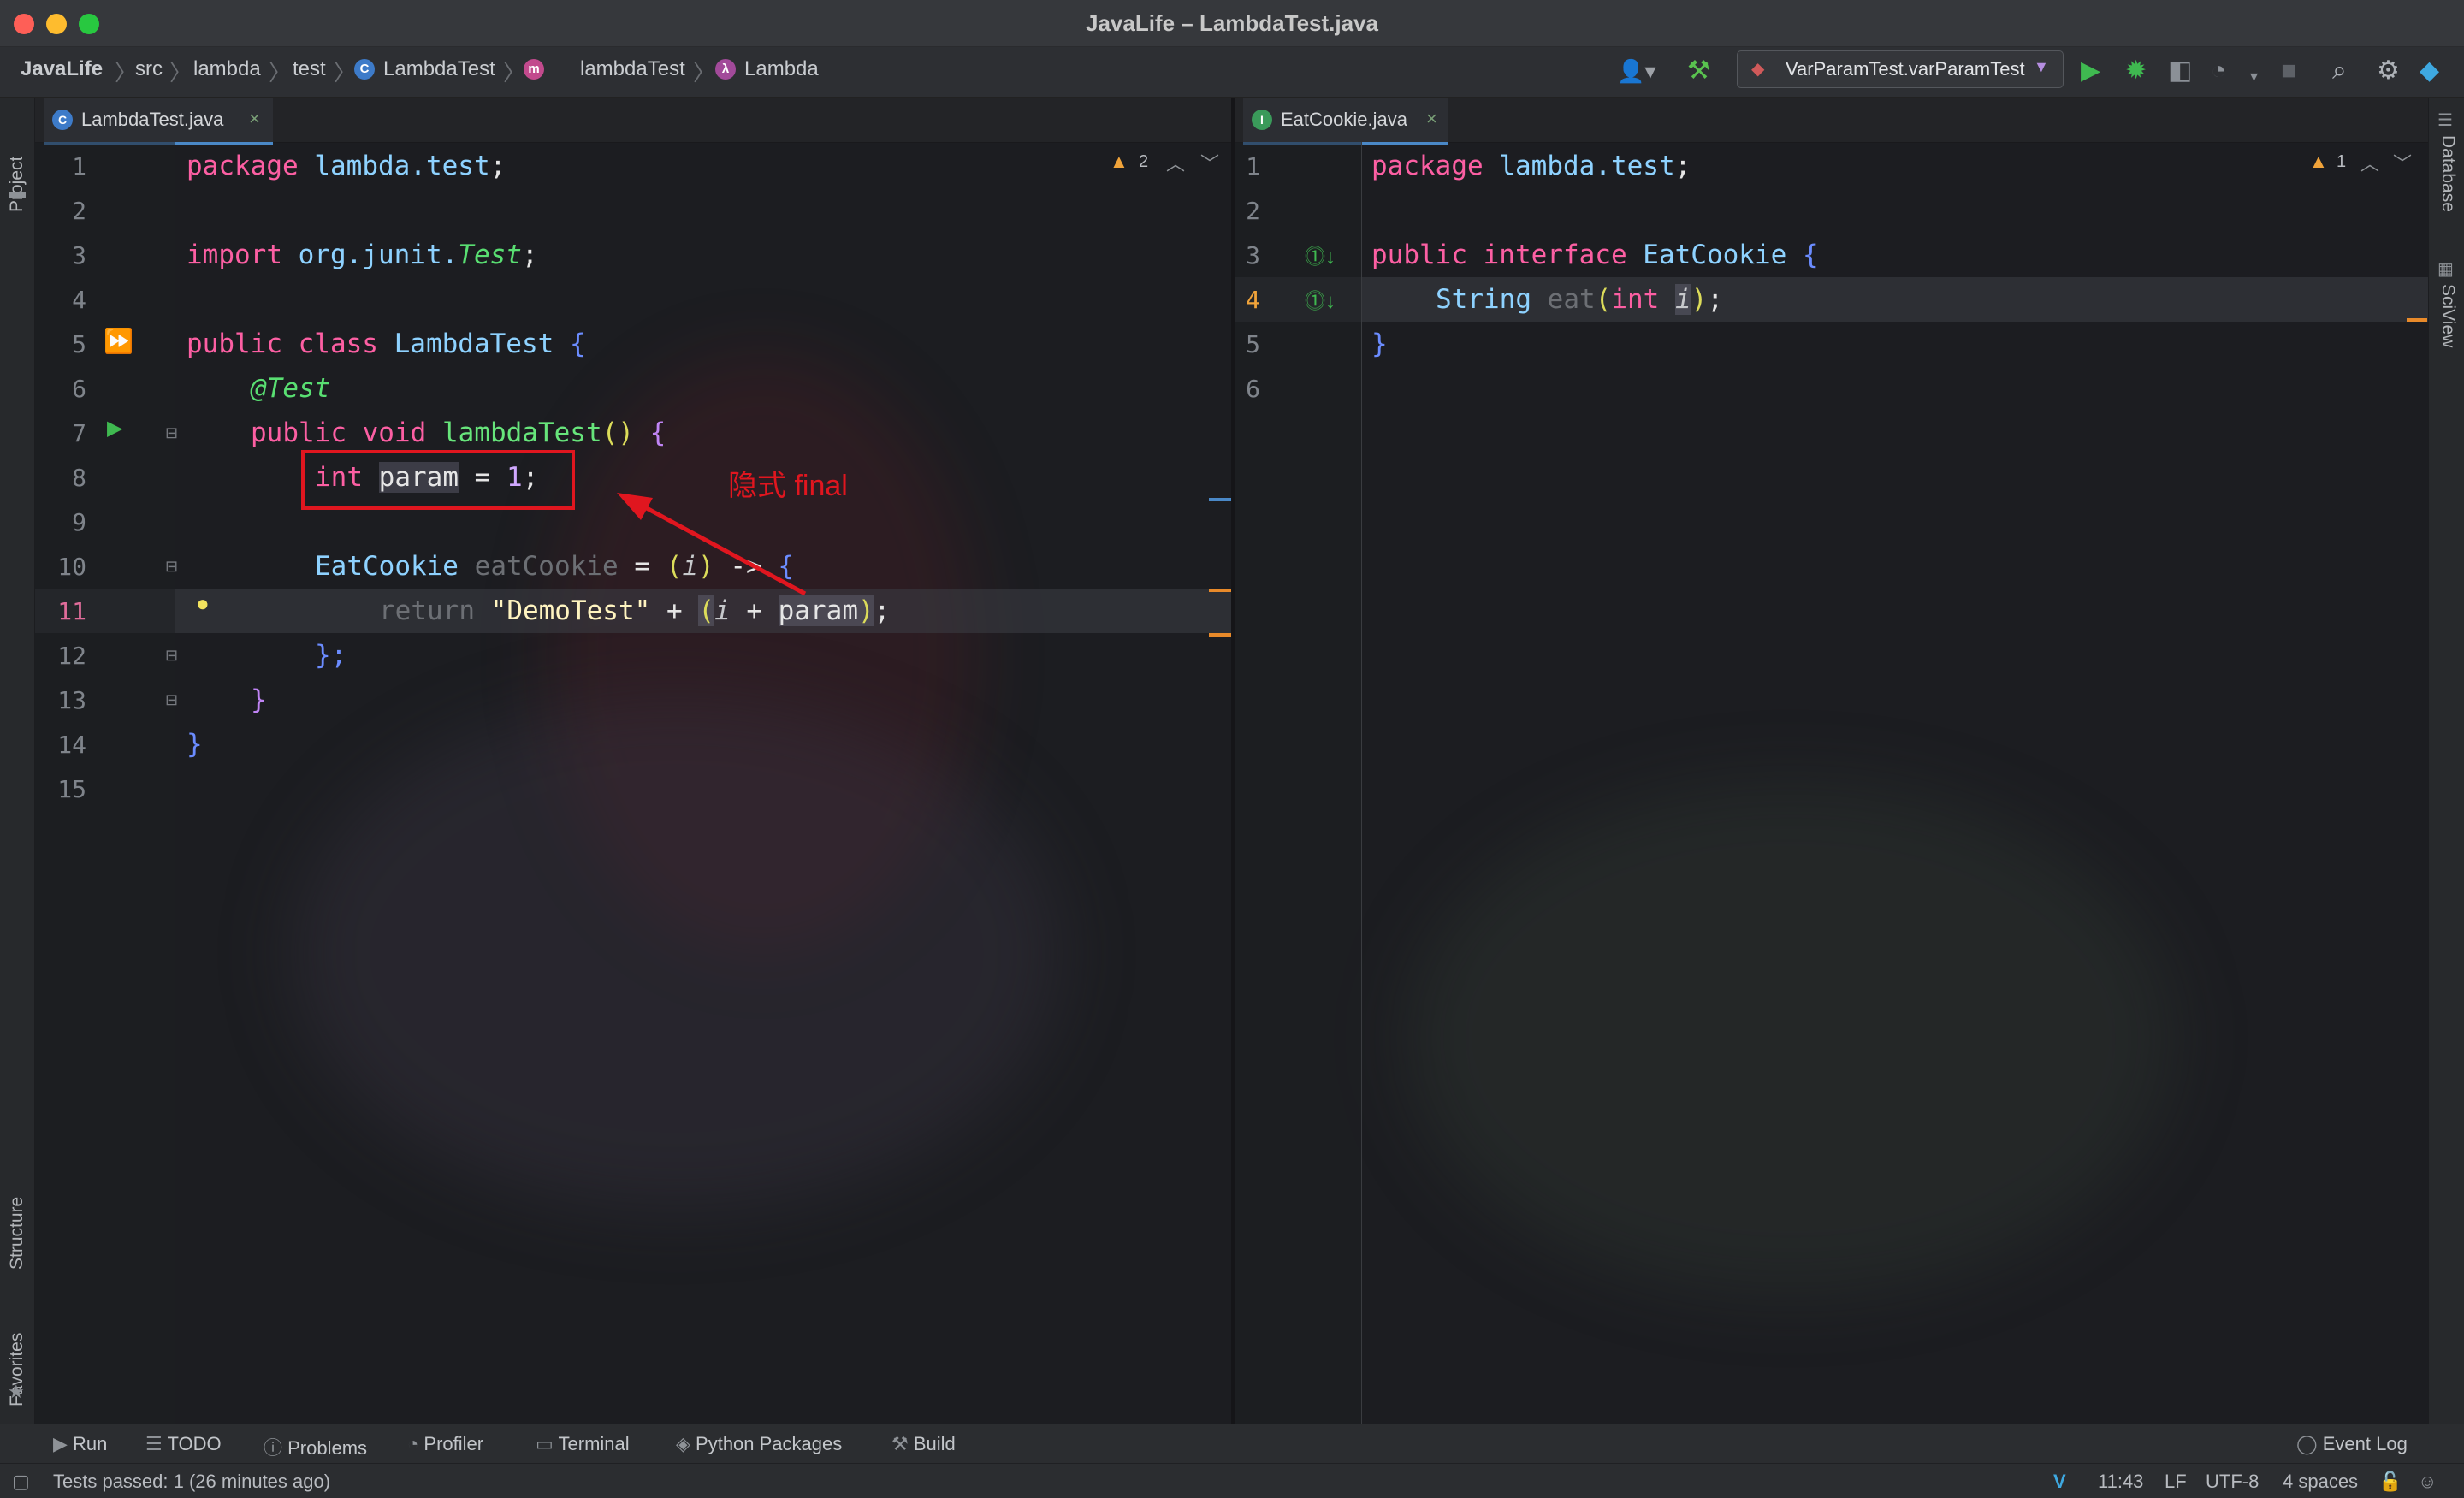 This screenshot has height=1498, width=2464. I want to click on breadcrumb-lambda: lambda, so click(227, 69).